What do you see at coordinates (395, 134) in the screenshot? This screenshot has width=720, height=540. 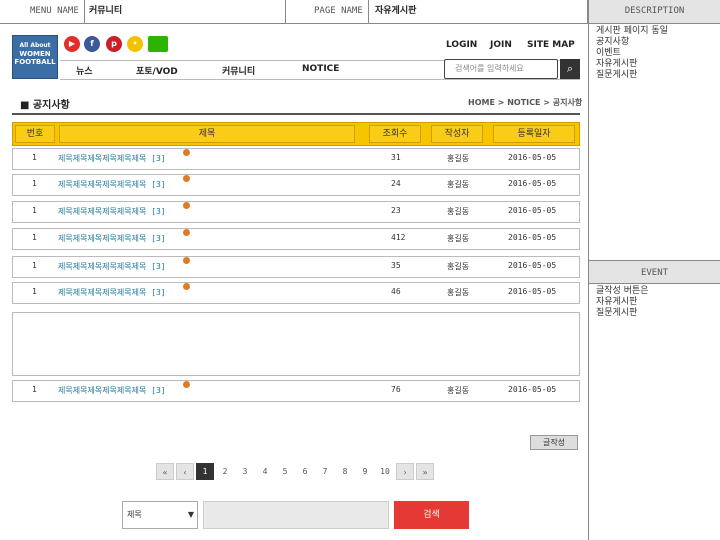 I see `col-views: 조회수` at bounding box center [395, 134].